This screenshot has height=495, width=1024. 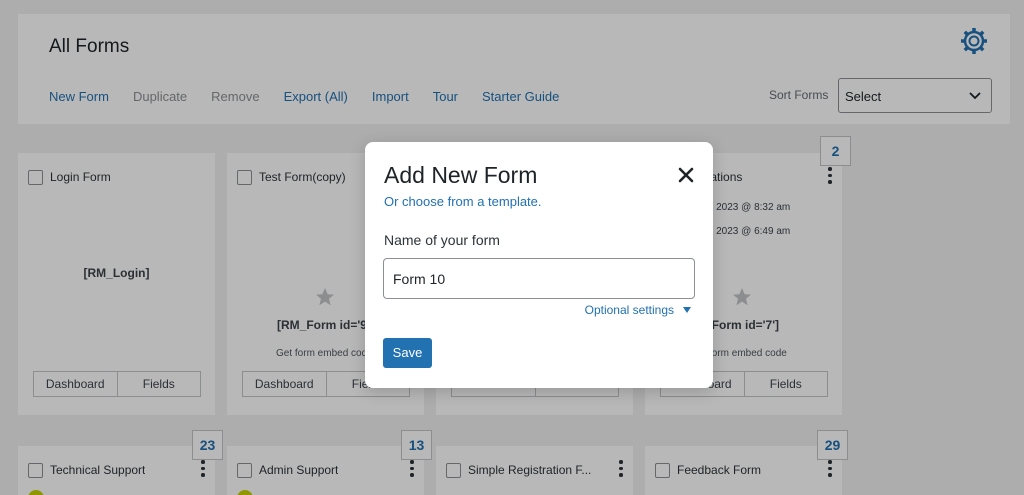 I want to click on choose-template-link: Or choose from a template., so click(x=463, y=201).